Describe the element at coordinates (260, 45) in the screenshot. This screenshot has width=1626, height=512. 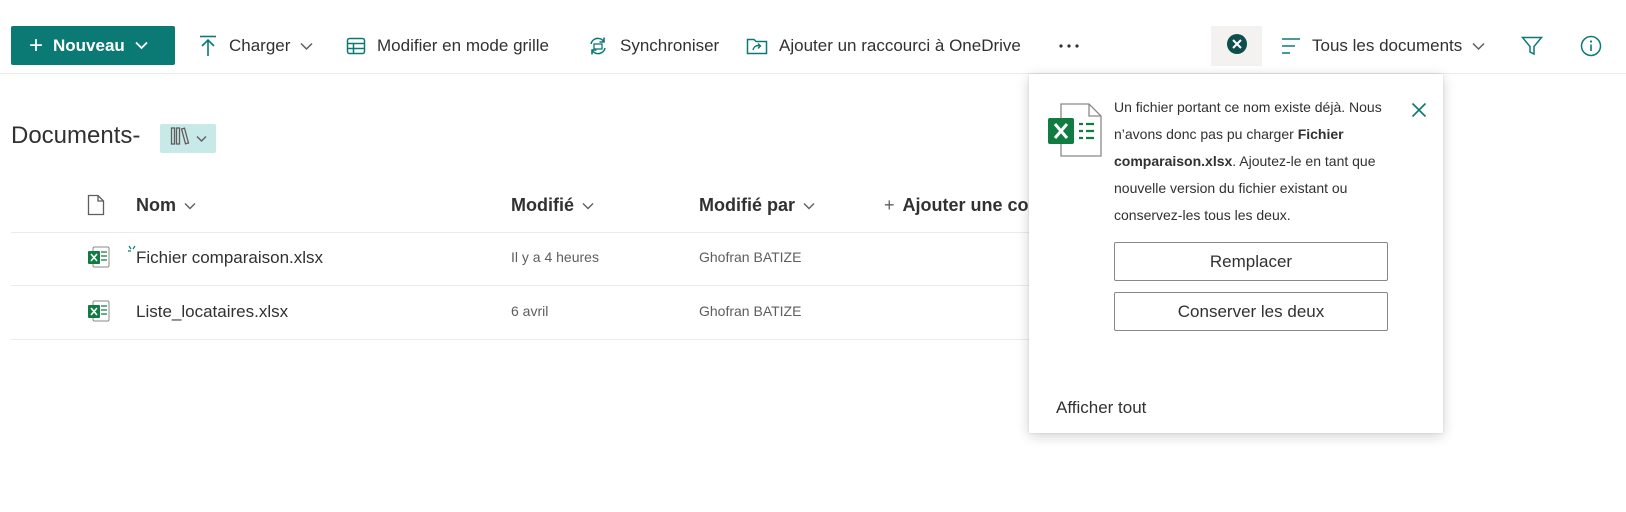
I see `upload-label: Charger` at that location.